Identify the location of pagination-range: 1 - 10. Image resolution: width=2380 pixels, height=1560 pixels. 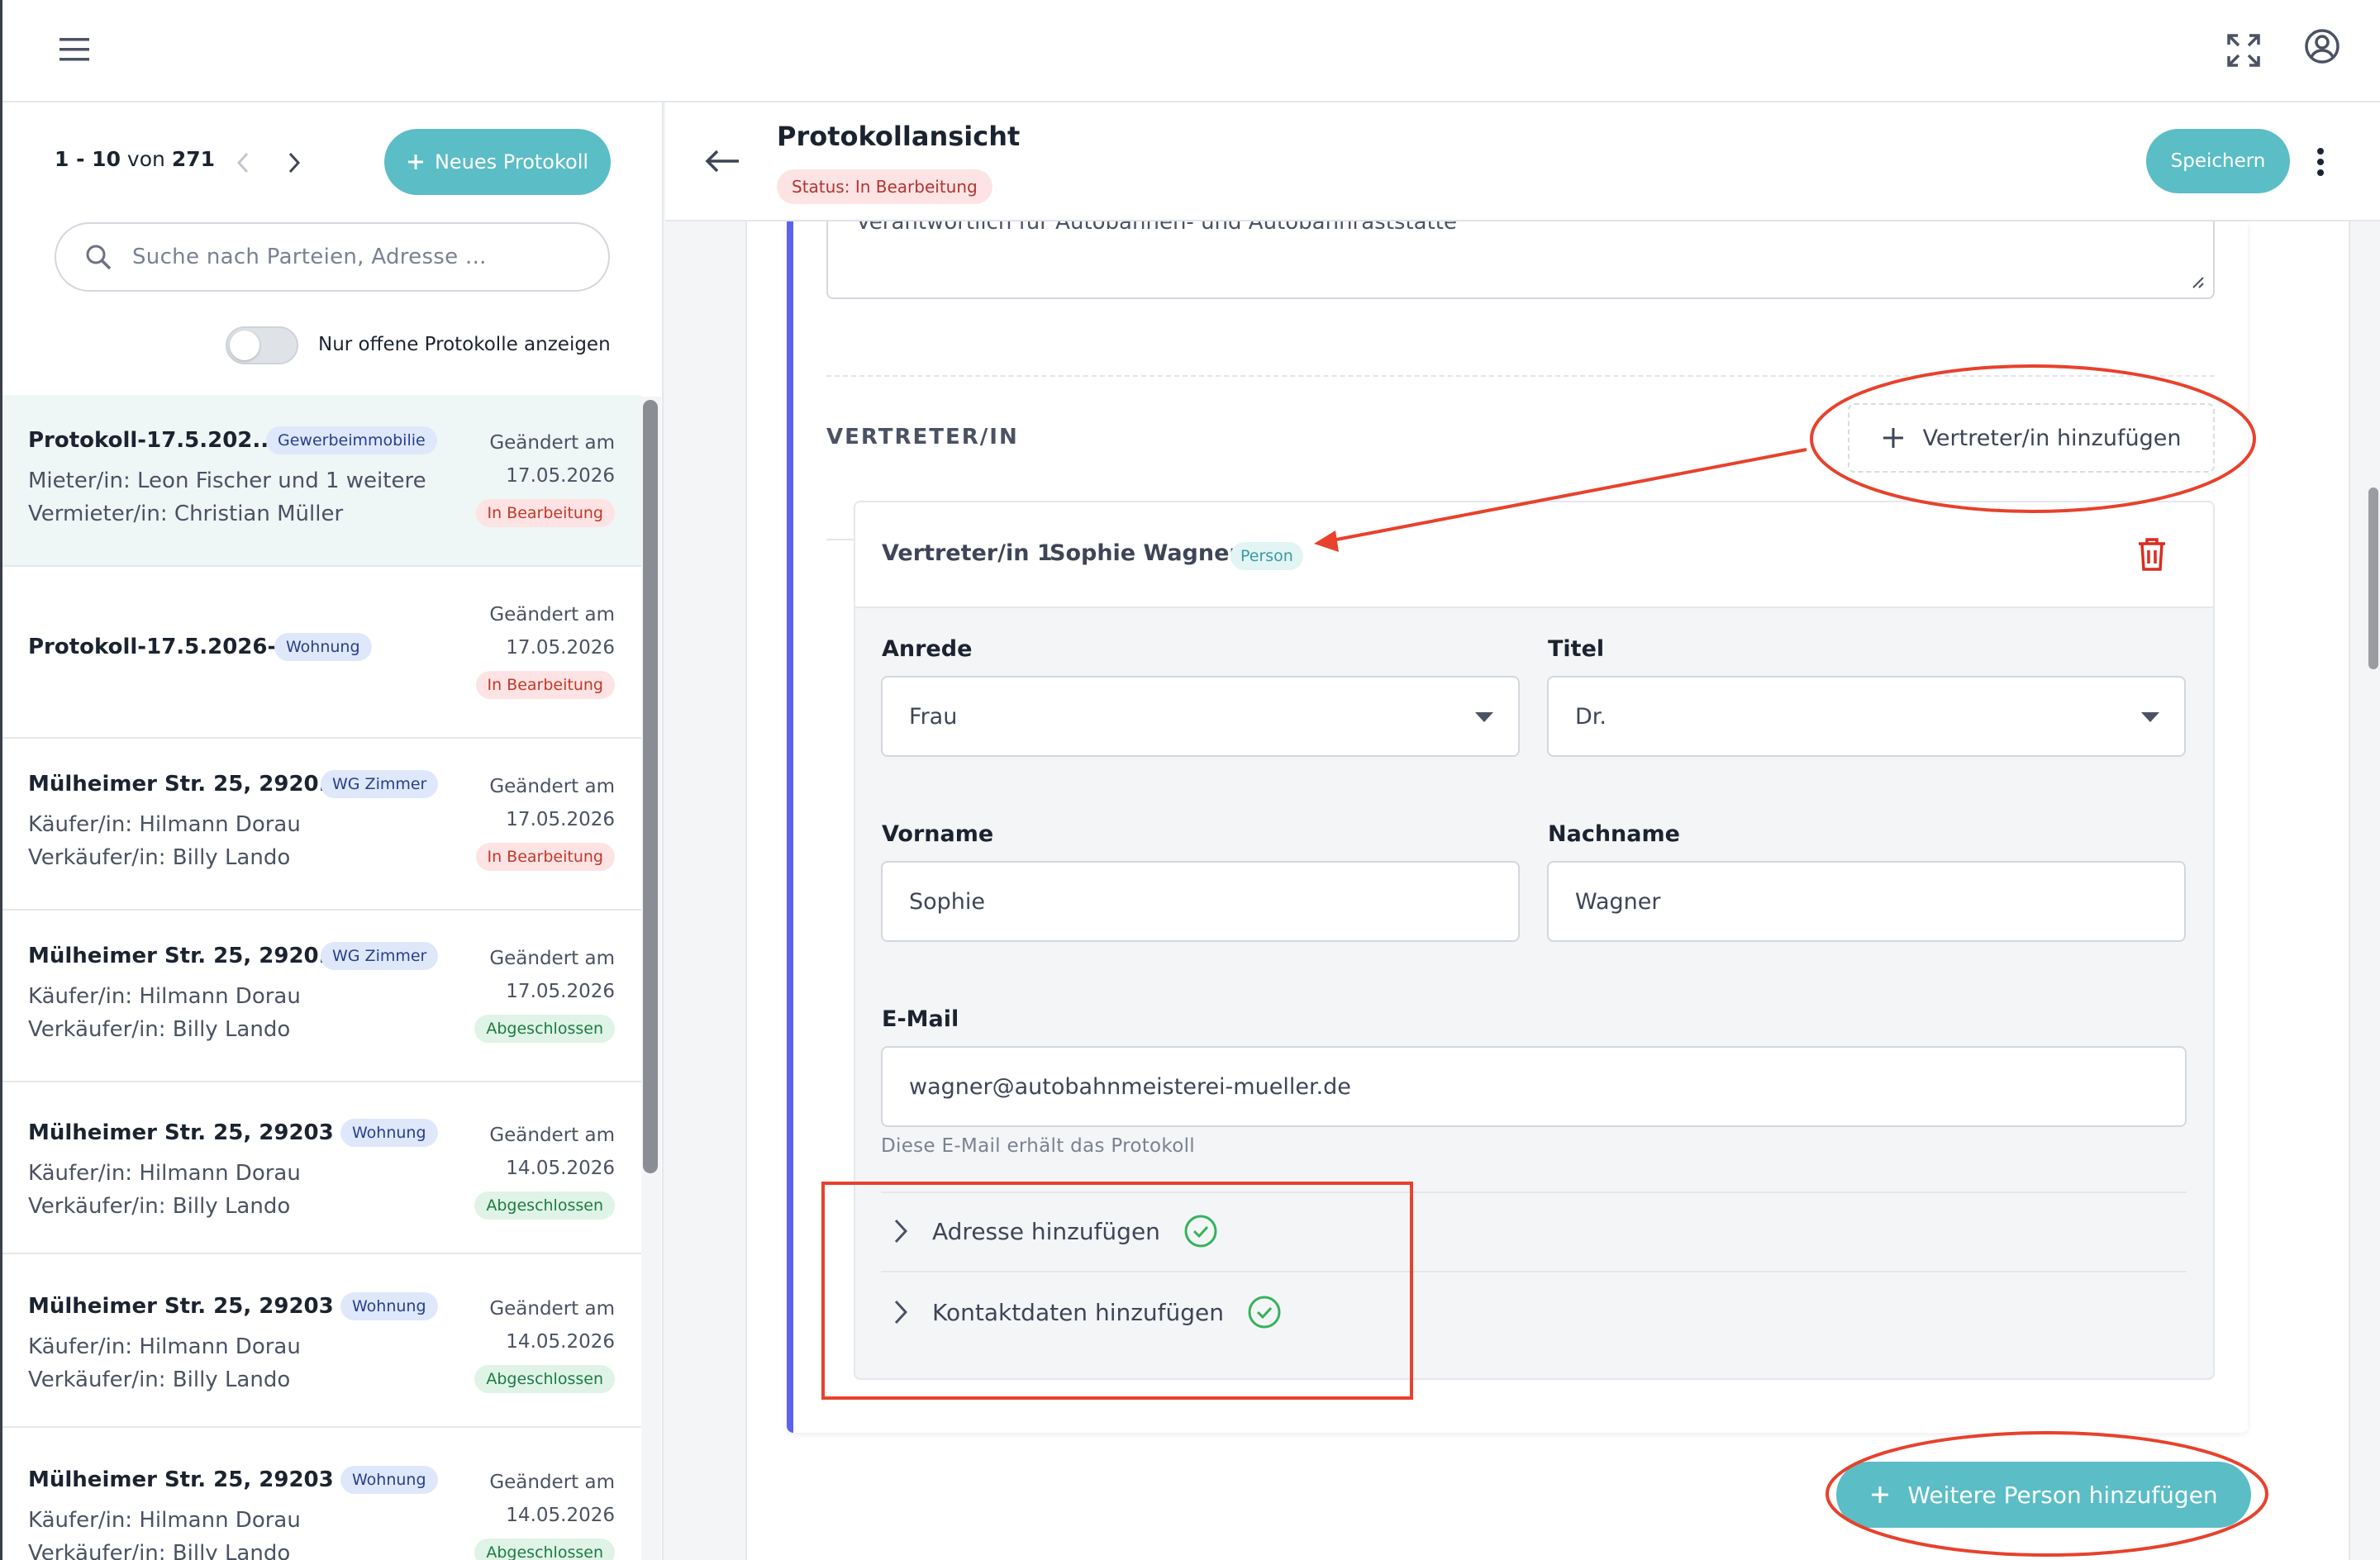
(88, 159).